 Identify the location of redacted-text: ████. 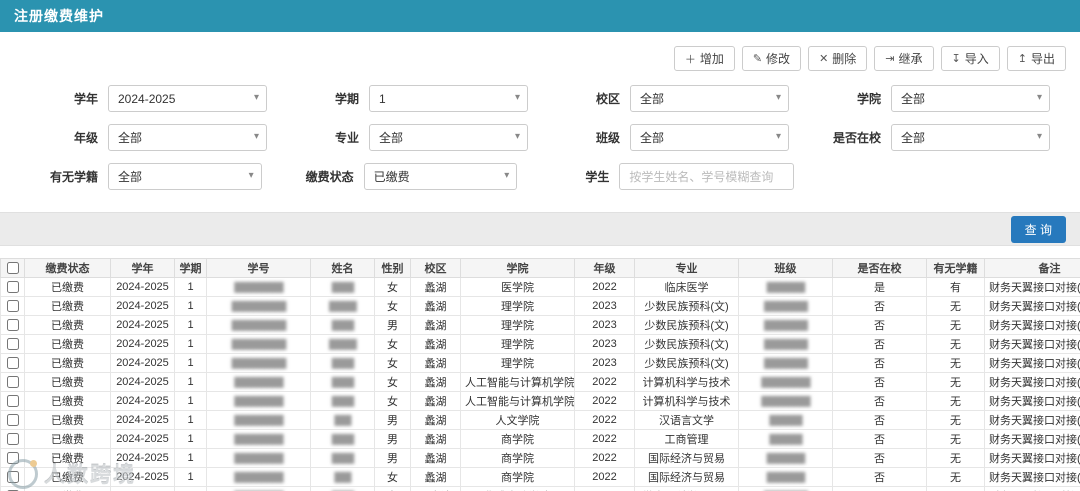
(342, 439).